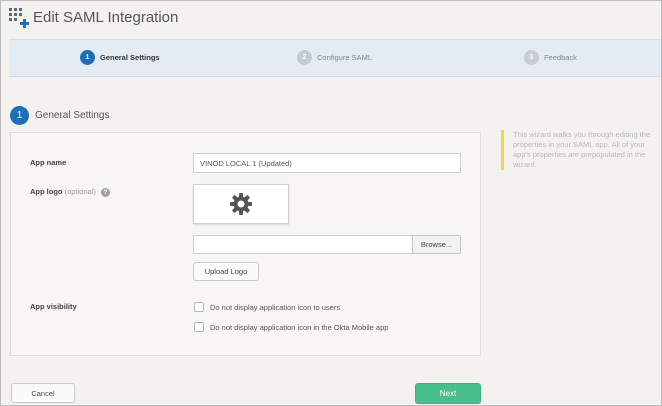 This screenshot has height=406, width=662. I want to click on hide-icon-users-option: Do not display application icon to users, so click(267, 307).